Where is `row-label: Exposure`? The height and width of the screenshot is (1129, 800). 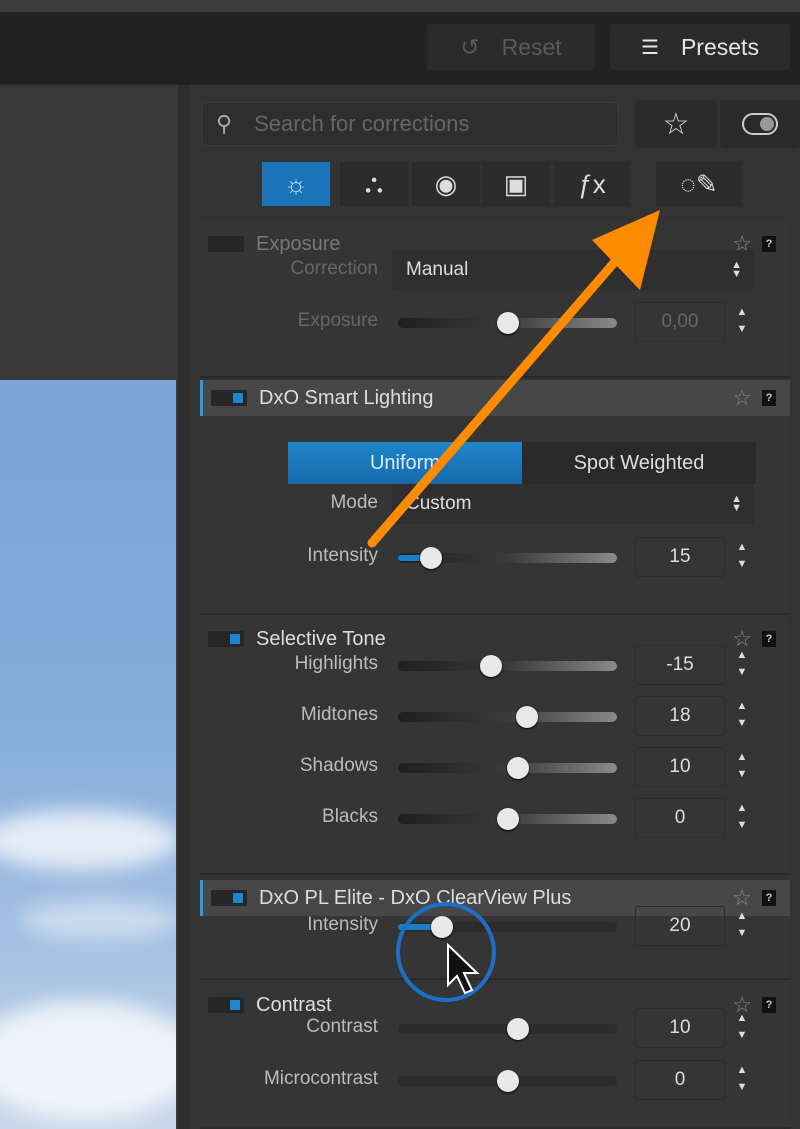
row-label: Exposure is located at coordinates (337, 320).